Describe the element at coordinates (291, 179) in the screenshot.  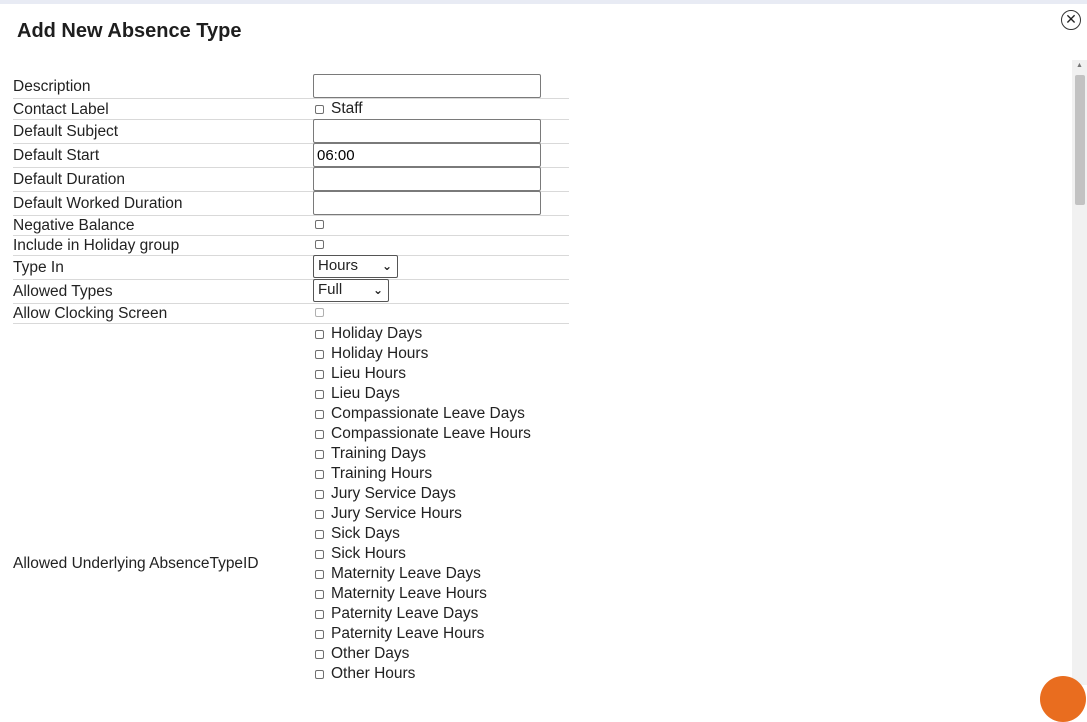
I see `default-duration-row: Default Duration` at that location.